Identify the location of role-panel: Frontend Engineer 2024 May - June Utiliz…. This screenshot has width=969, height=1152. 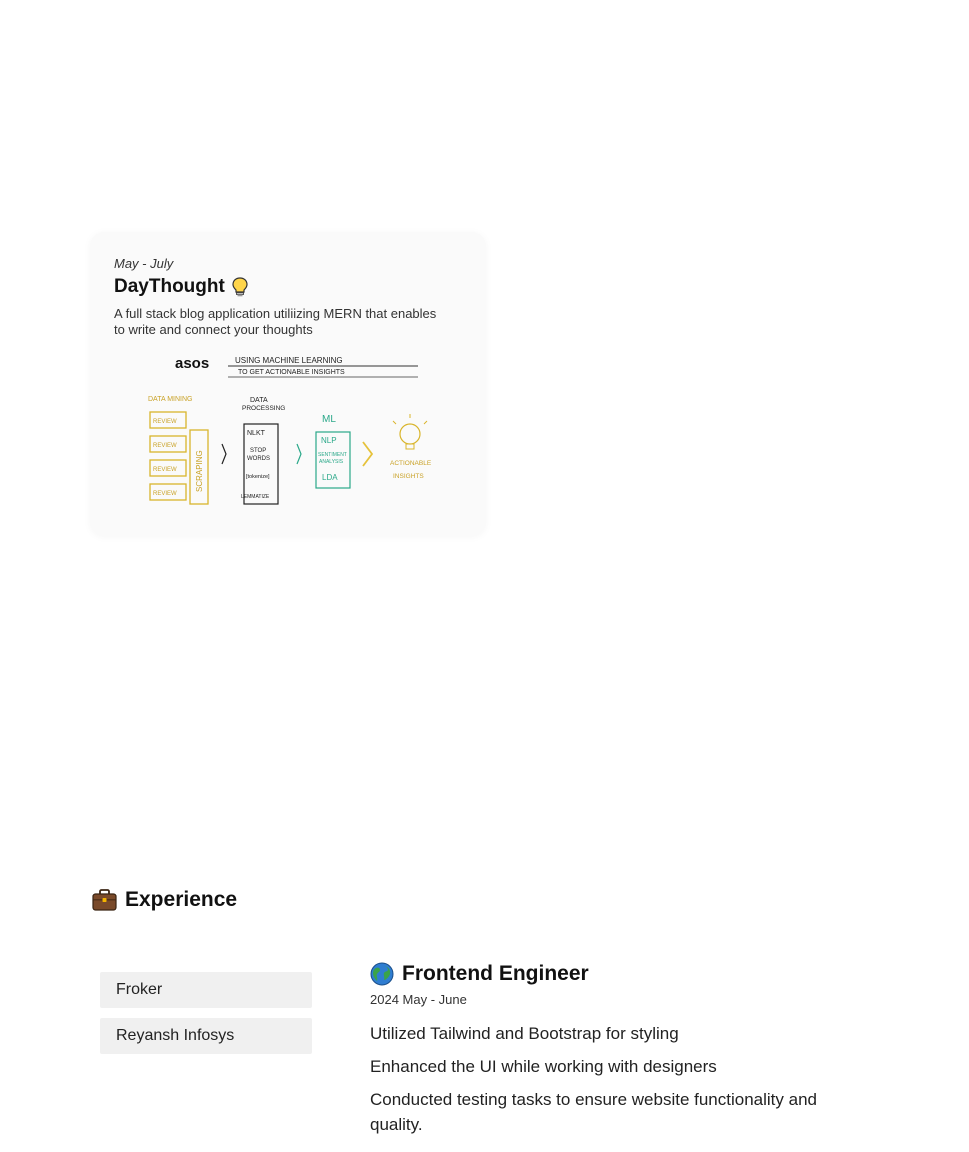
(620, 1053).